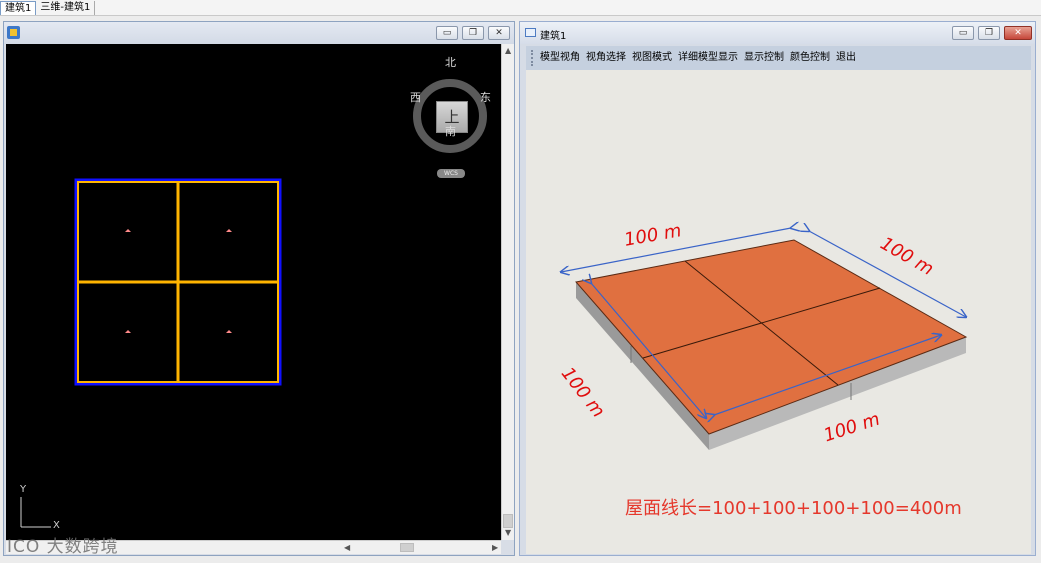 The height and width of the screenshot is (563, 1041). Describe the element at coordinates (347, 547) in the screenshot. I see `scroll-left-icon: ◀` at that location.